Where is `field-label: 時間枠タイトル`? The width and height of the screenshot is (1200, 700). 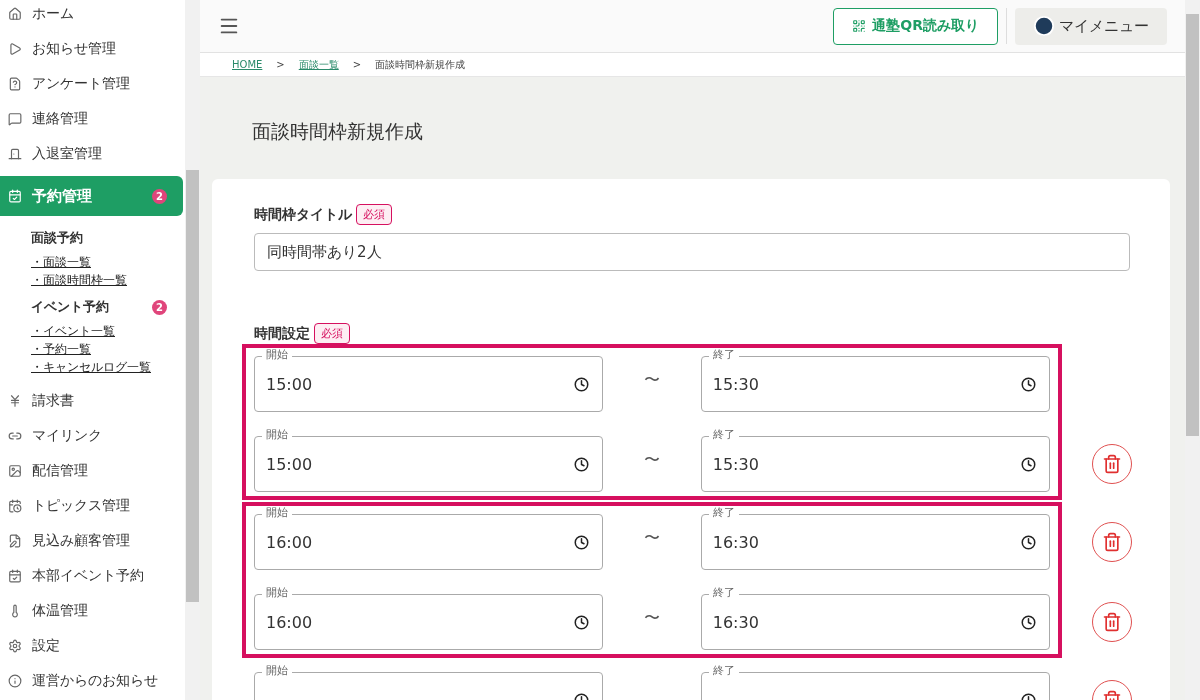
field-label: 時間枠タイトル is located at coordinates (303, 214).